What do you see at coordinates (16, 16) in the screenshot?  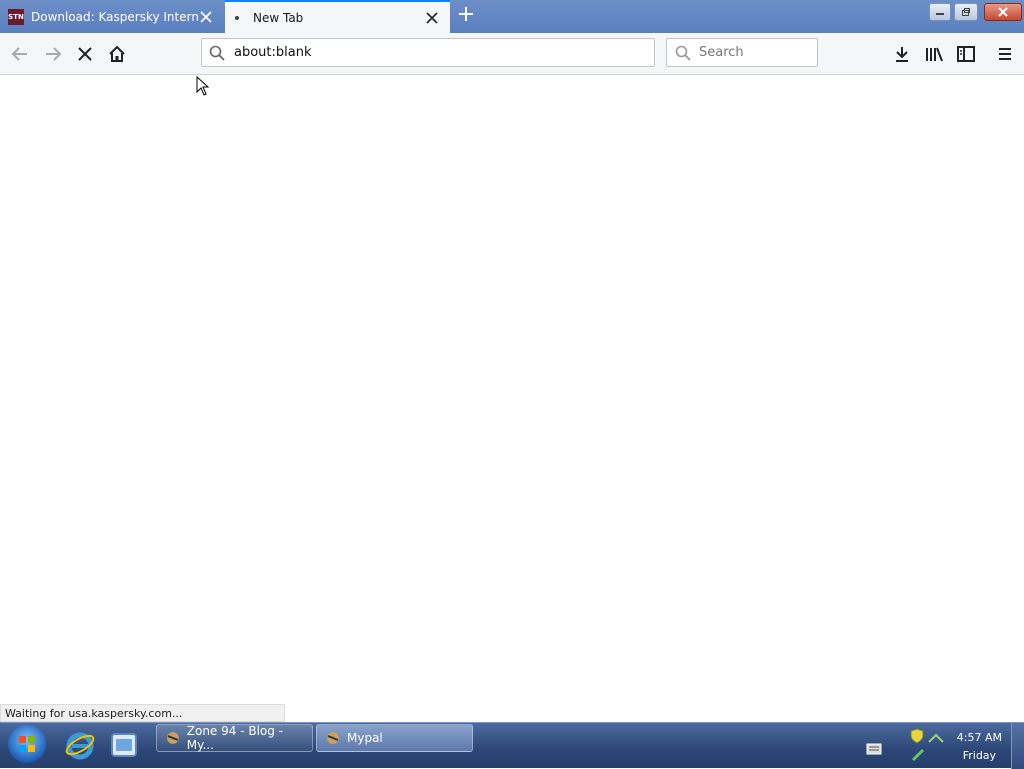 I see `site-favicon: STN` at bounding box center [16, 16].